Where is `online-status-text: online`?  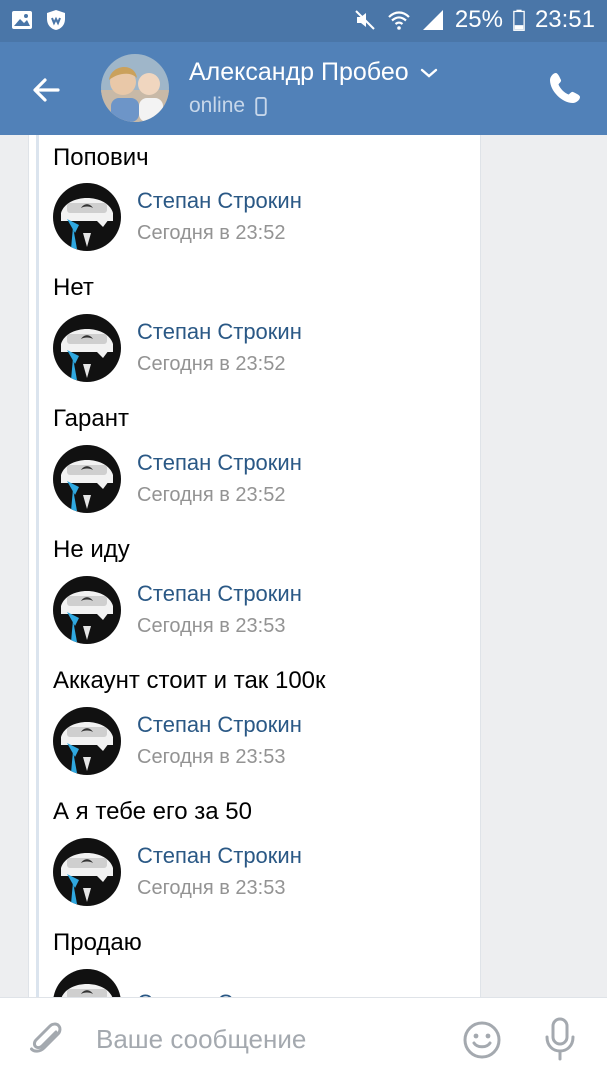
online-status-text: online is located at coordinates (217, 105).